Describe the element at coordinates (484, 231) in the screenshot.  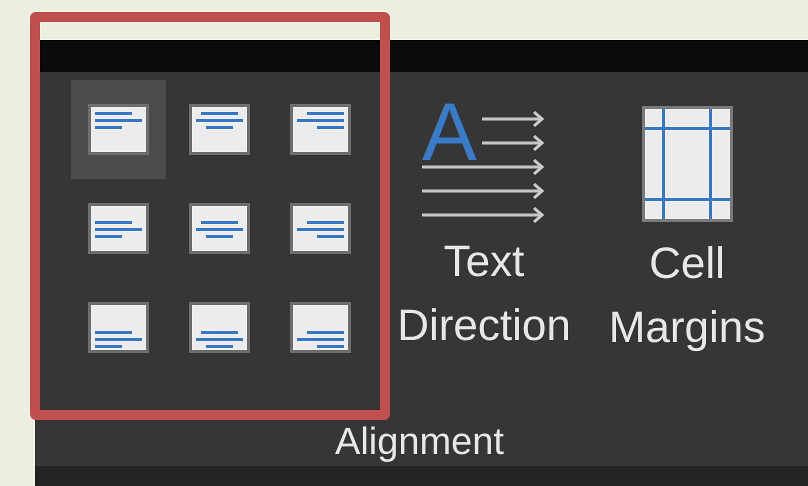
I see `text-direction-button: A Text Direction` at that location.